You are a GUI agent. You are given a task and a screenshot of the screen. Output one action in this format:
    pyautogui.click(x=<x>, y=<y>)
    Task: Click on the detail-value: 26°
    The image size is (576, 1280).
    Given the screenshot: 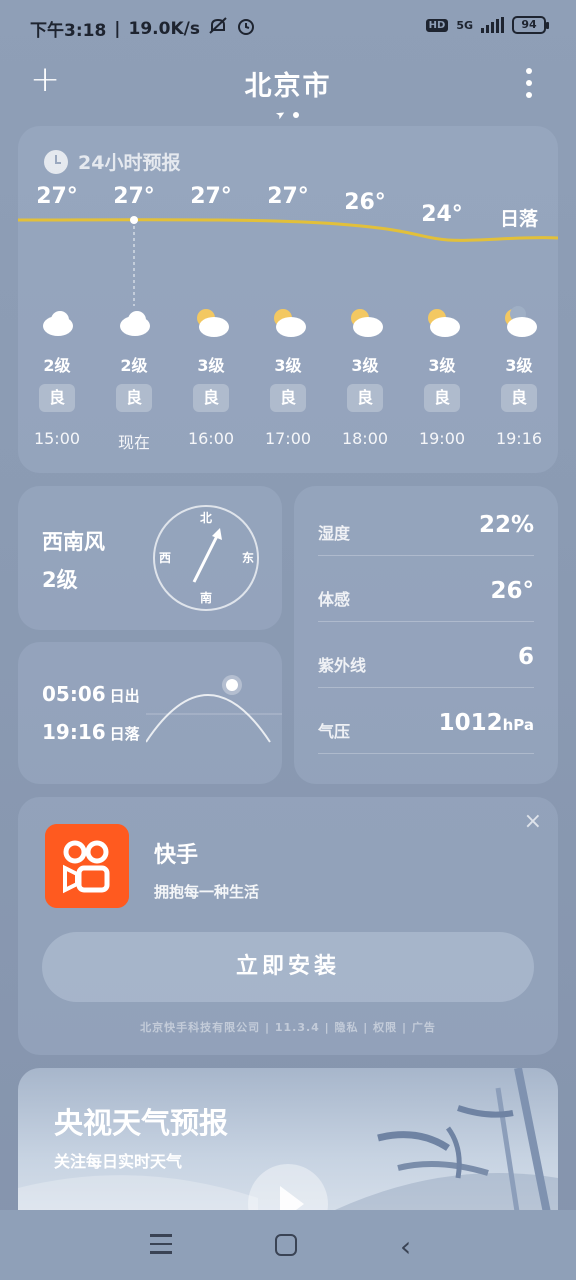 What is the action you would take?
    pyautogui.click(x=512, y=591)
    